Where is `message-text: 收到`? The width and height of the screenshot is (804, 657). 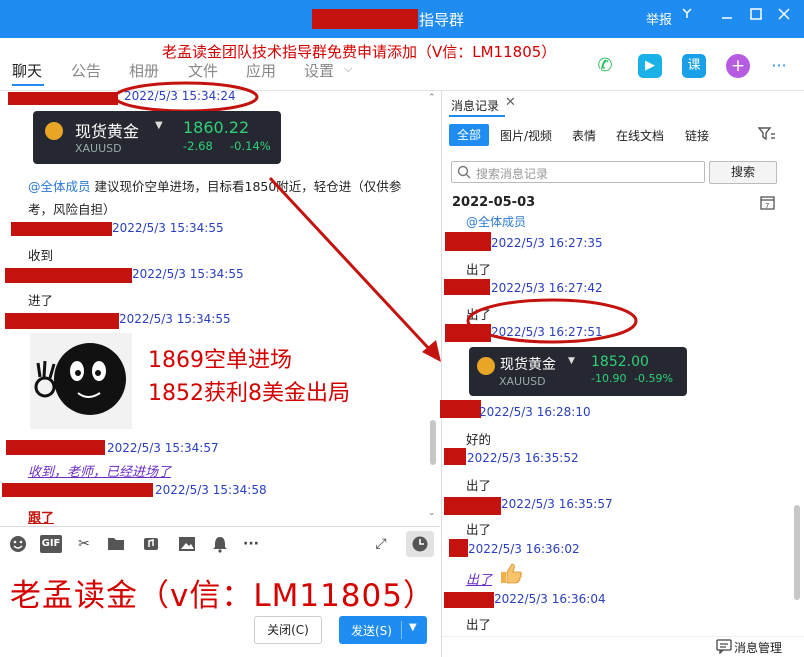 message-text: 收到 is located at coordinates (41, 255).